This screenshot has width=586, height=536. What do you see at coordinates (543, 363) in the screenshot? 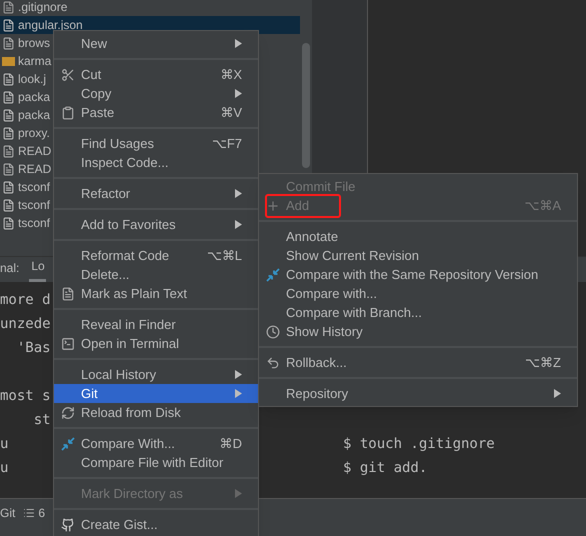
I see `shortcut-label: ⌥⌘Z` at bounding box center [543, 363].